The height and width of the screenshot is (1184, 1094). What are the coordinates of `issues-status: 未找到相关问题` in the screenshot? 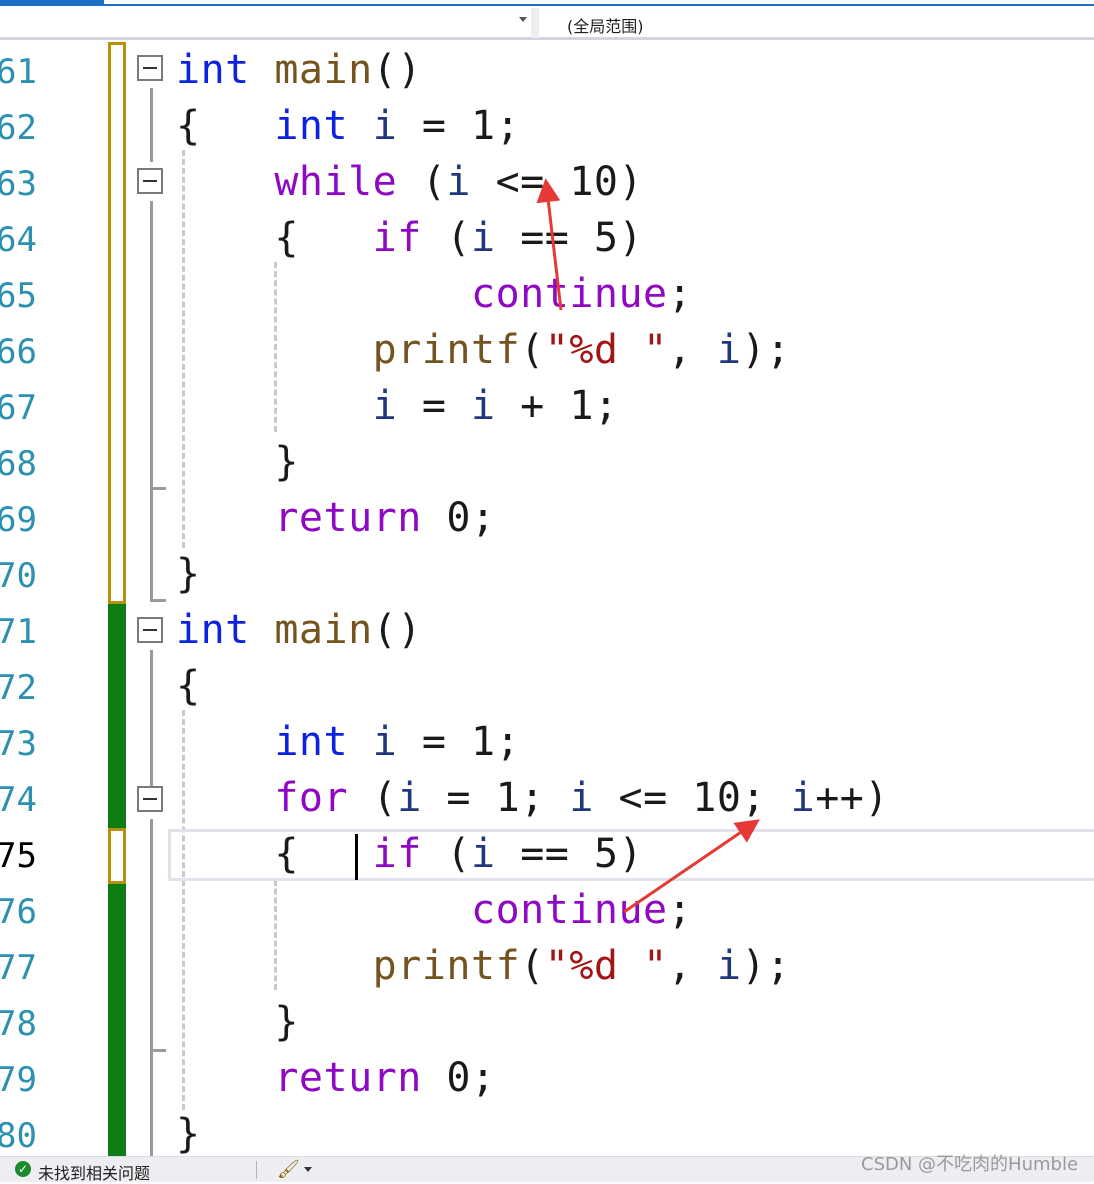 It's located at (94, 1172).